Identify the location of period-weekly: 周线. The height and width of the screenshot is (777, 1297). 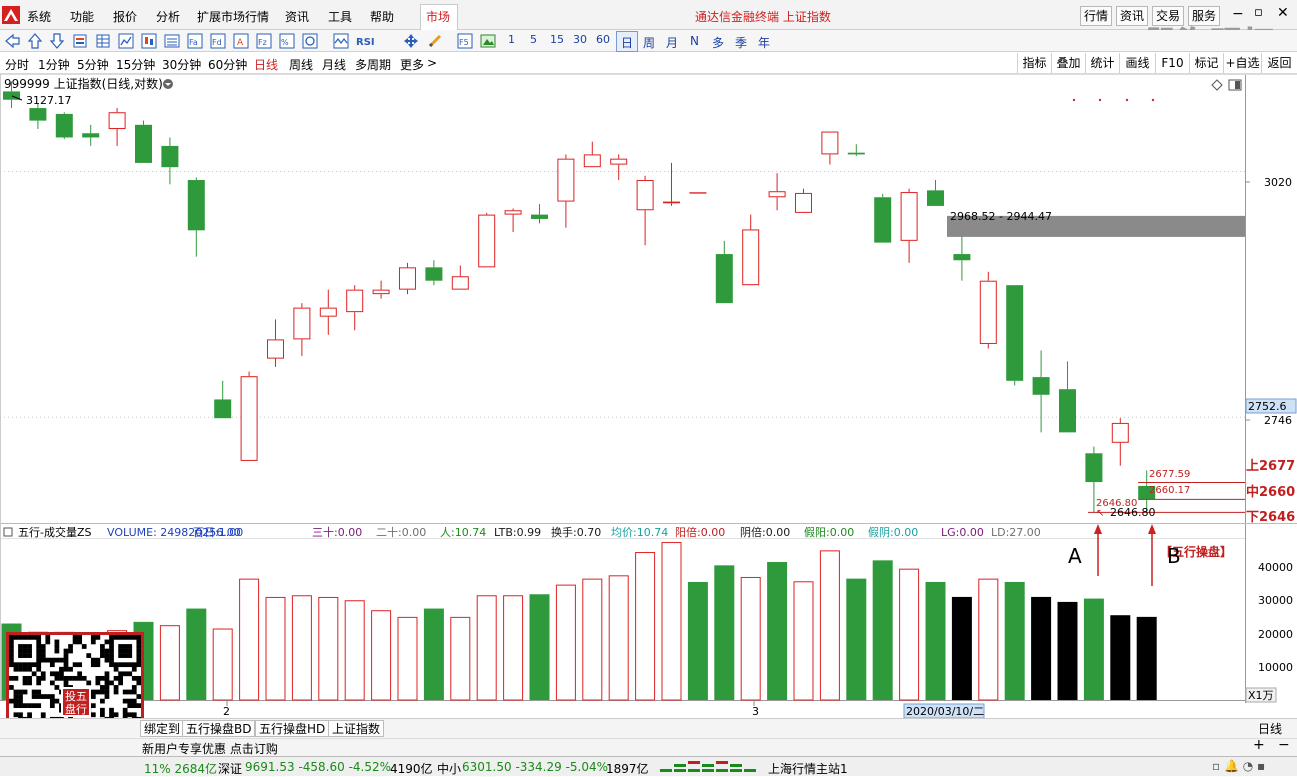
(301, 64).